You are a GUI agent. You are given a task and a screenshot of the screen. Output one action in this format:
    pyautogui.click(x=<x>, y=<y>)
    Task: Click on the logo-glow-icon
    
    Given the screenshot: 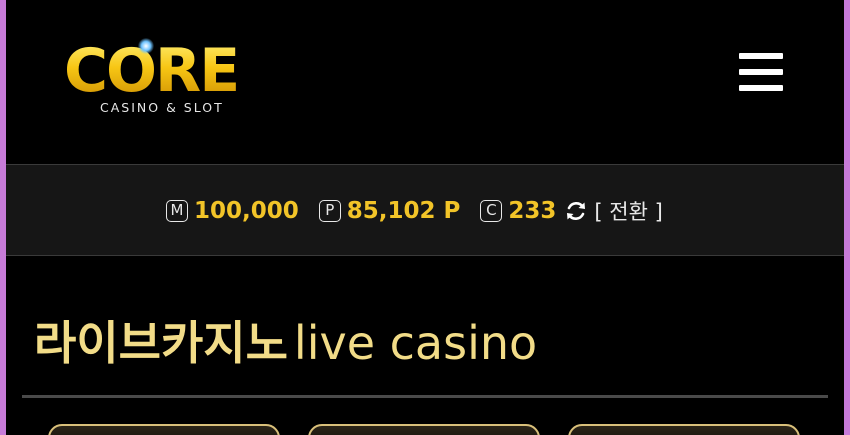 What is the action you would take?
    pyautogui.click(x=146, y=46)
    